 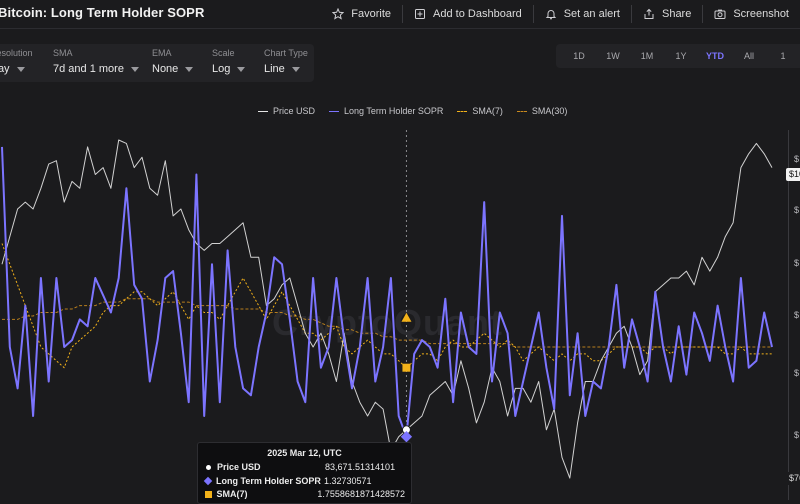 I want to click on bell-icon, so click(x=551, y=14).